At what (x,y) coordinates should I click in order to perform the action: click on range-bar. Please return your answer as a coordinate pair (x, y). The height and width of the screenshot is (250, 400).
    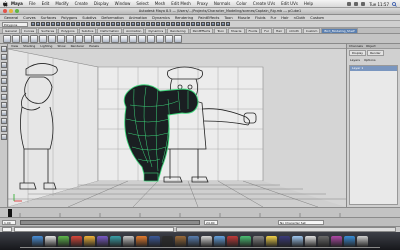
    Looking at the image, I should click on (110, 222).